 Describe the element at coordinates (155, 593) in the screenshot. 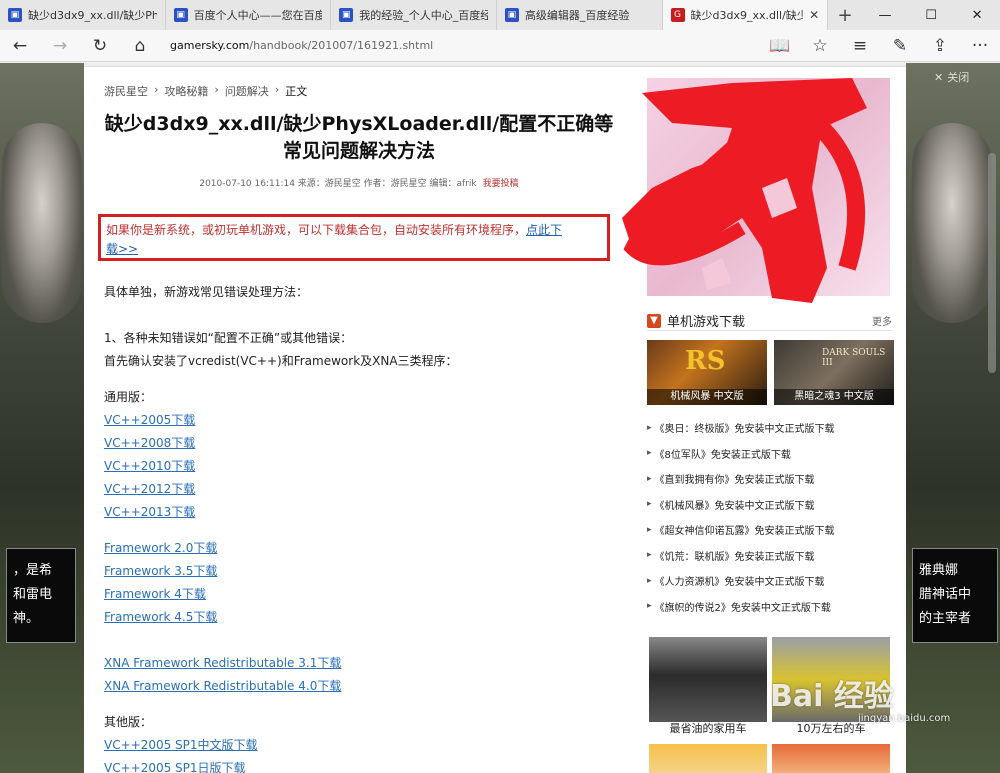

I see `framework-4-download-link: Framework 4下载` at that location.